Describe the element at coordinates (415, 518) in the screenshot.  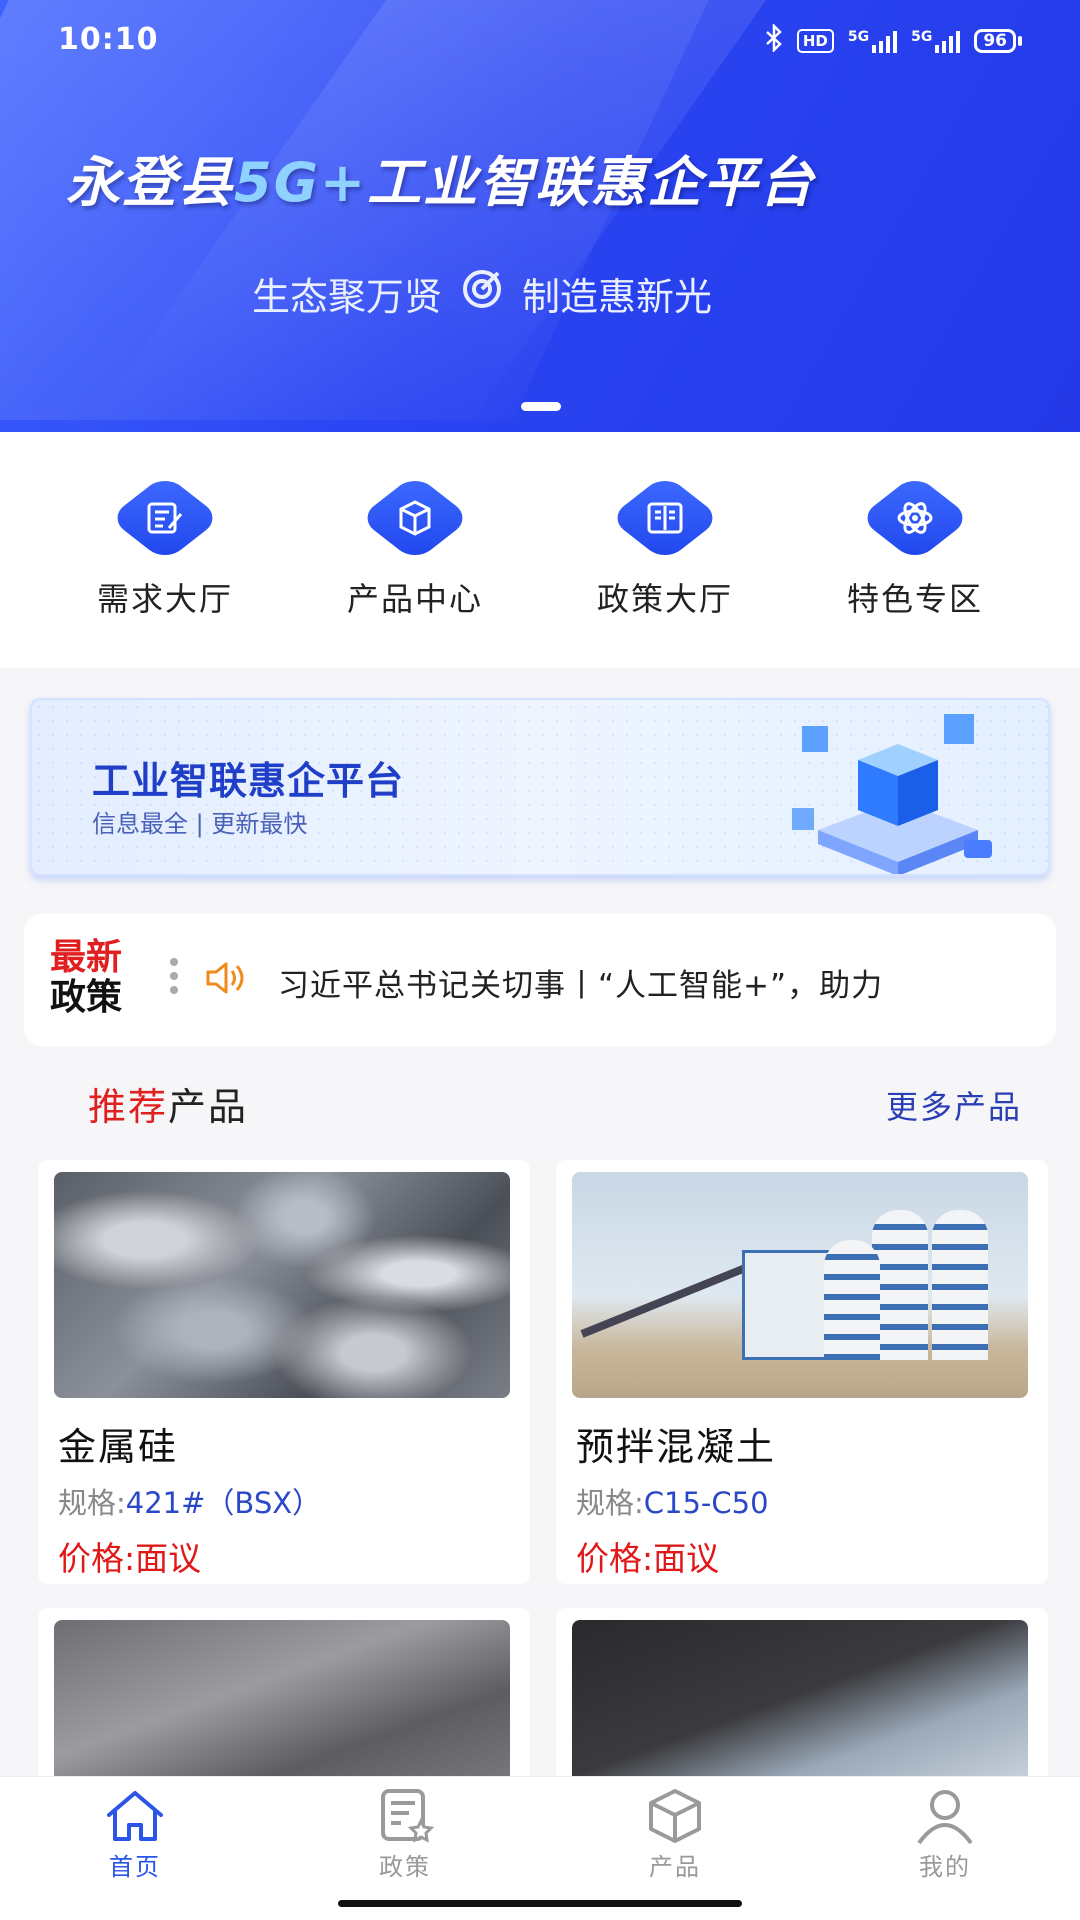
I see `box-icon` at that location.